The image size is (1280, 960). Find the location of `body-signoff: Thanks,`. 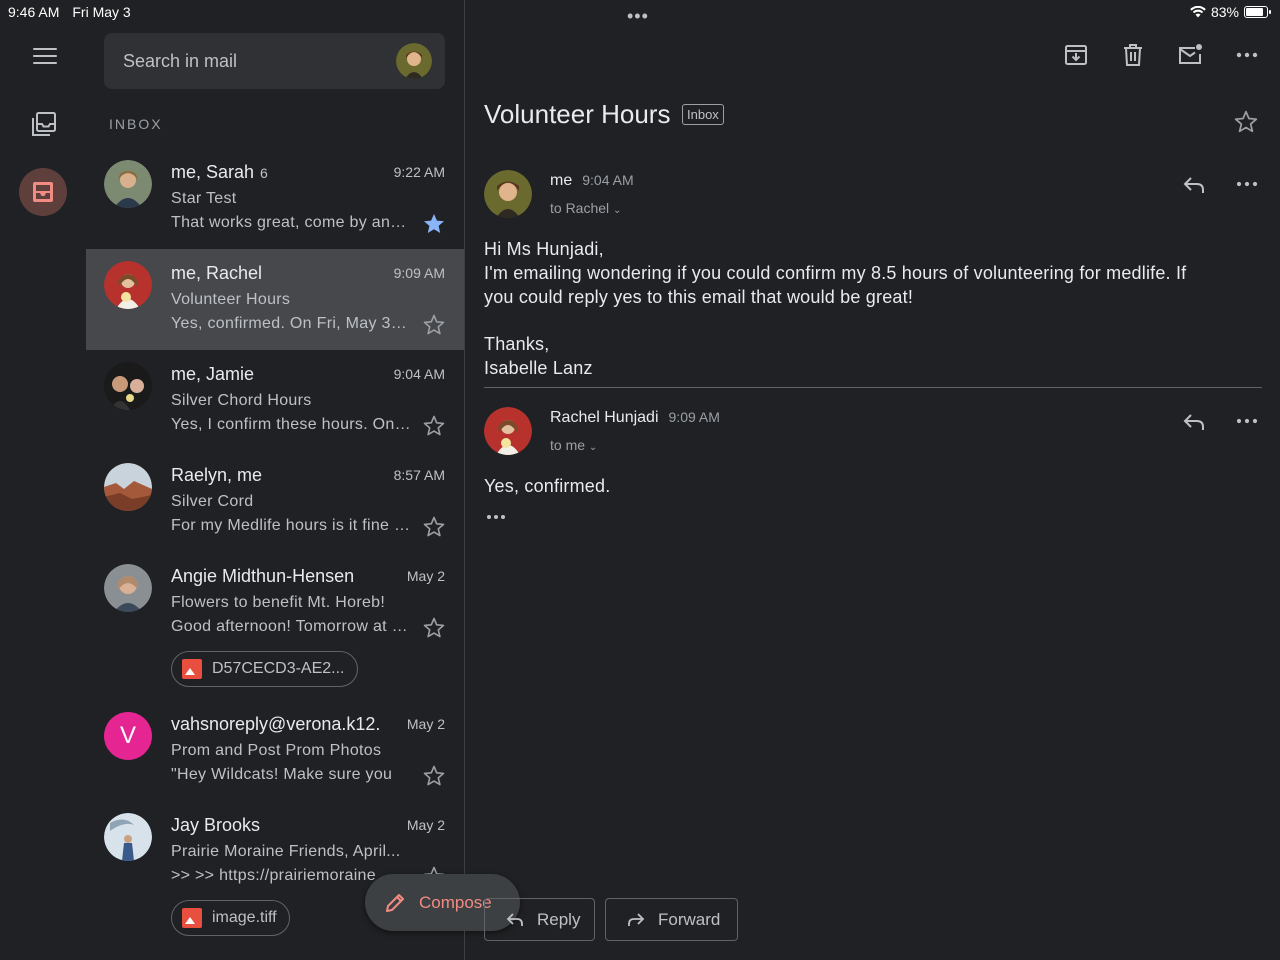

body-signoff: Thanks, is located at coordinates (517, 344).